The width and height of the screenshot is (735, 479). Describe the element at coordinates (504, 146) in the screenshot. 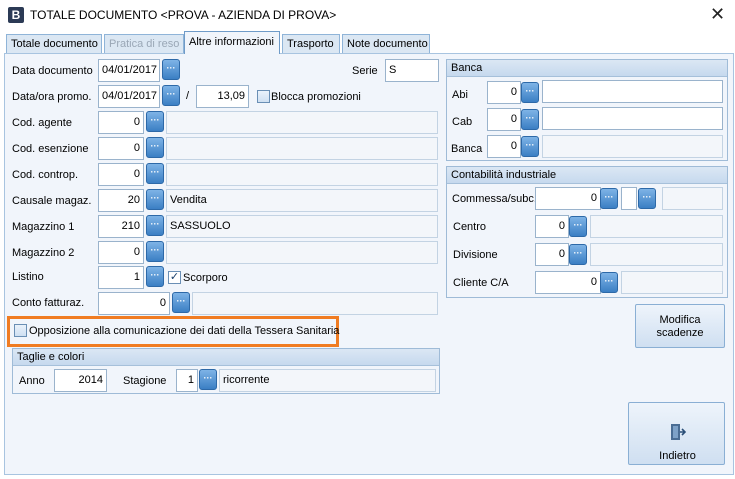

I see `banca-input: 0` at that location.